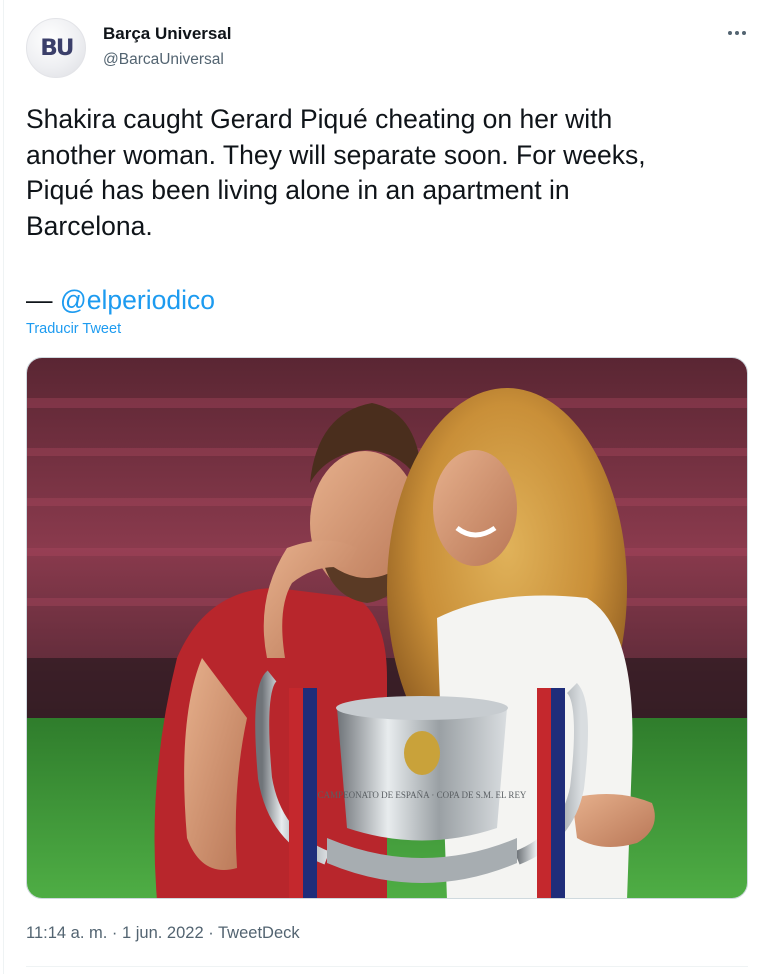 The image size is (768, 974). What do you see at coordinates (163, 933) in the screenshot?
I see `tweet-timestamp: 11:14 a. m. · 1 jun. 2022 · TweetDeck` at bounding box center [163, 933].